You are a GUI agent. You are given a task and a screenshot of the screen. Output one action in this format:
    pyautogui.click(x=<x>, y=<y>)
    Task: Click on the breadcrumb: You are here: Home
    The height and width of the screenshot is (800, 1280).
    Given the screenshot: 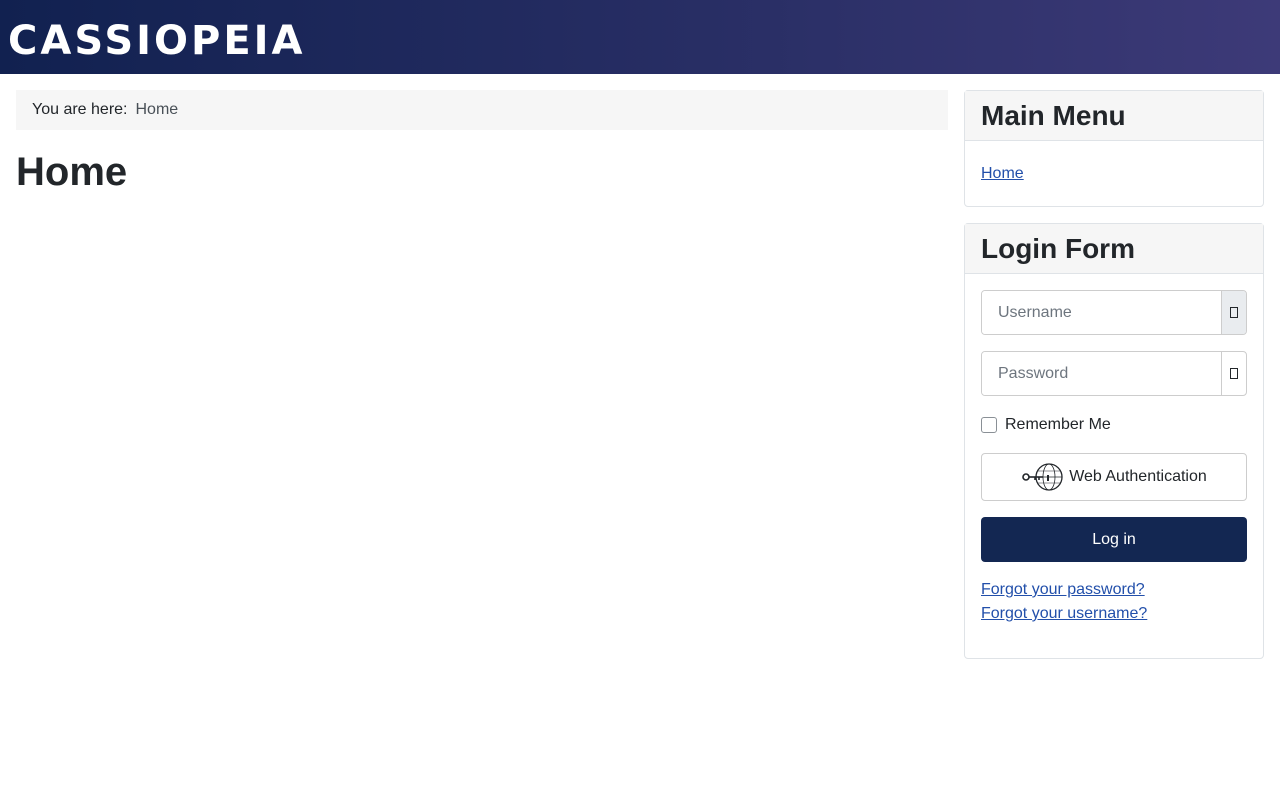 What is the action you would take?
    pyautogui.click(x=482, y=110)
    